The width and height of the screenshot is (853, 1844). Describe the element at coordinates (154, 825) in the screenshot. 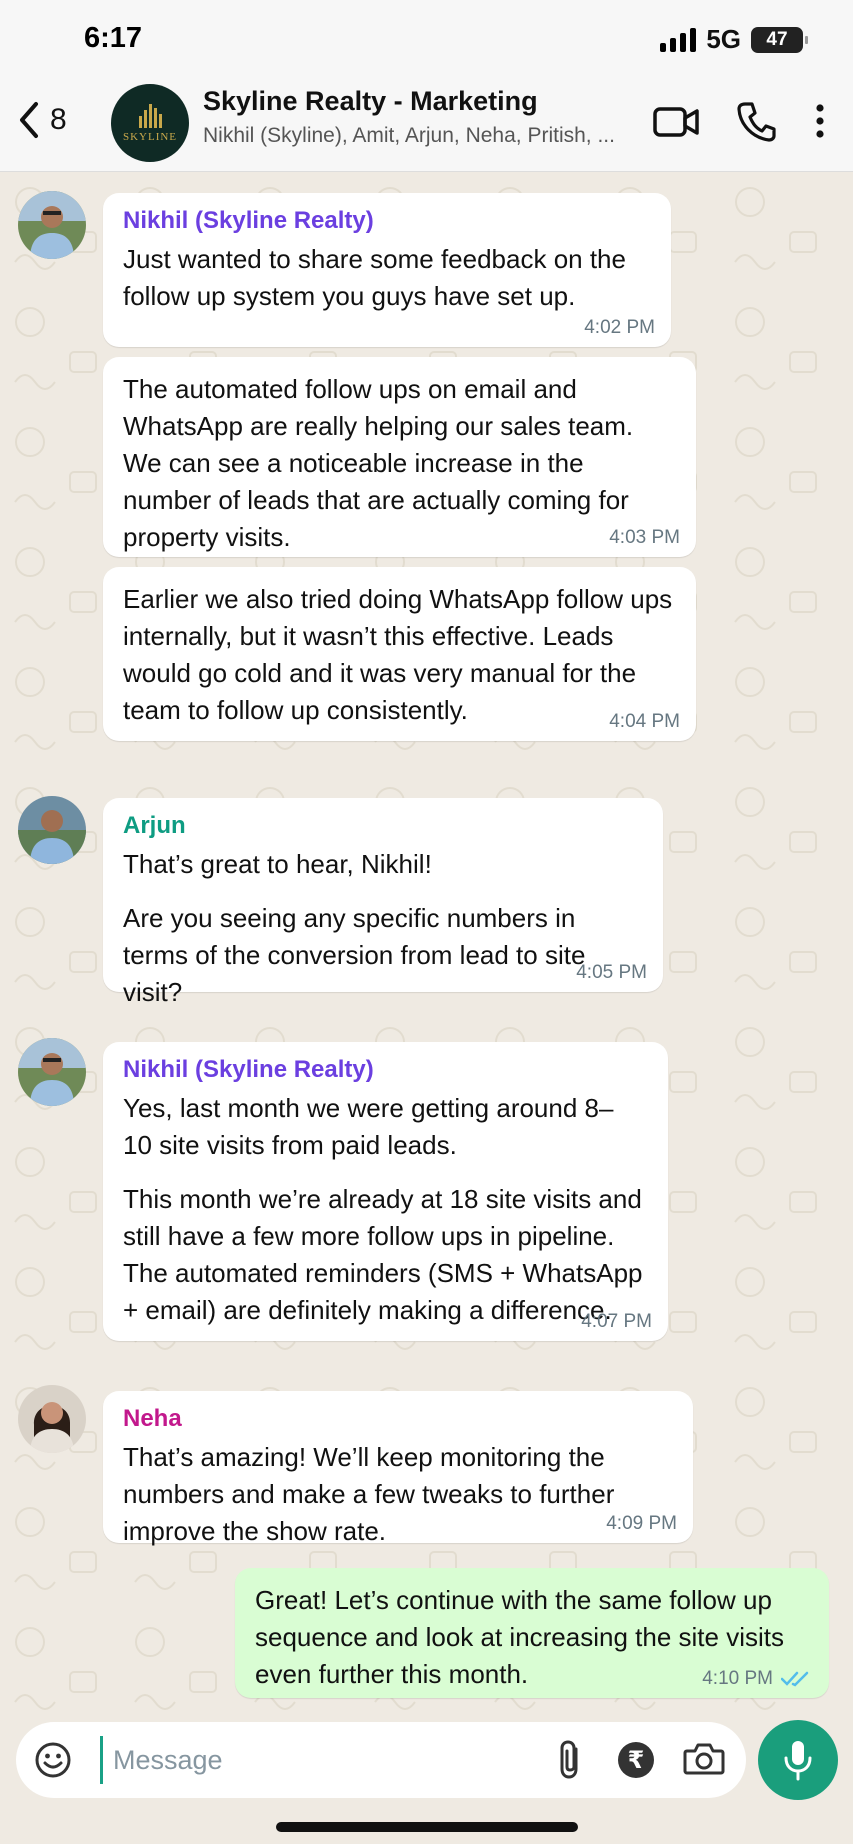

I see `message-sender: Arjun` at that location.